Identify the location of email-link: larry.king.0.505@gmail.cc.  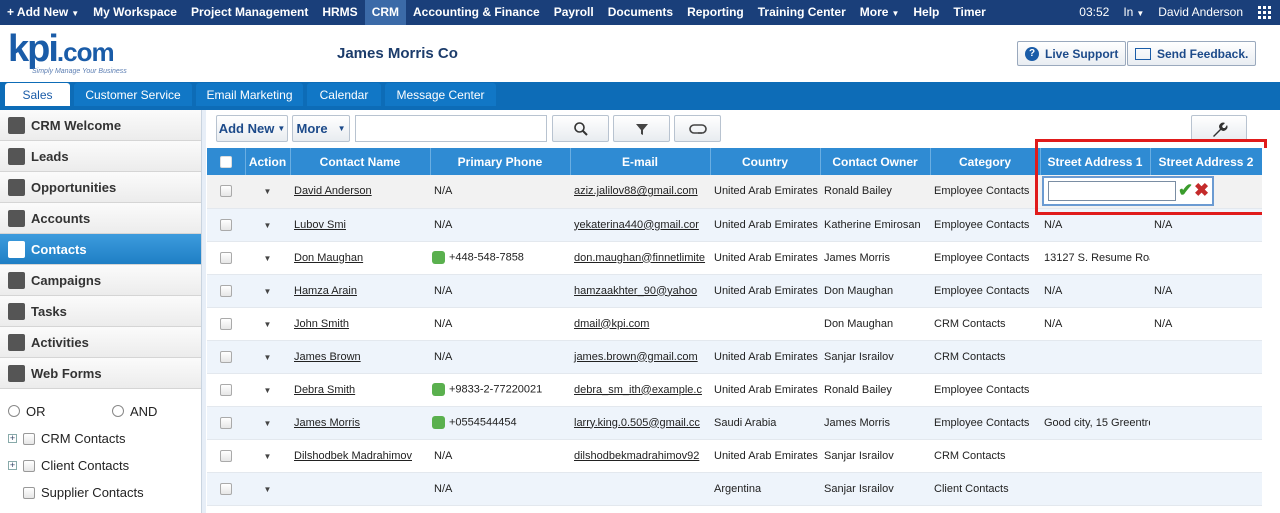
(637, 423).